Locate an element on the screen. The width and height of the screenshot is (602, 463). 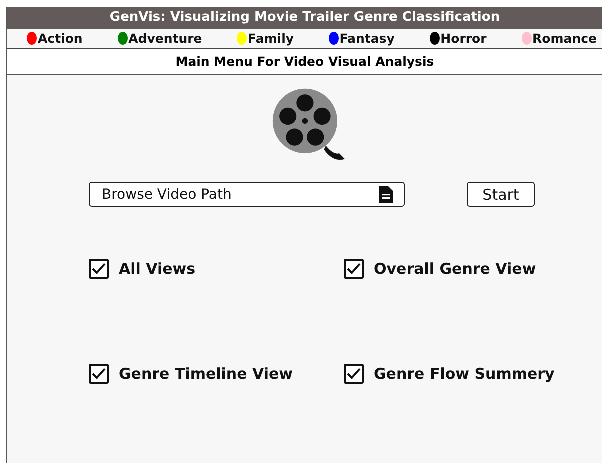
legend-label: Adventure is located at coordinates (165, 38).